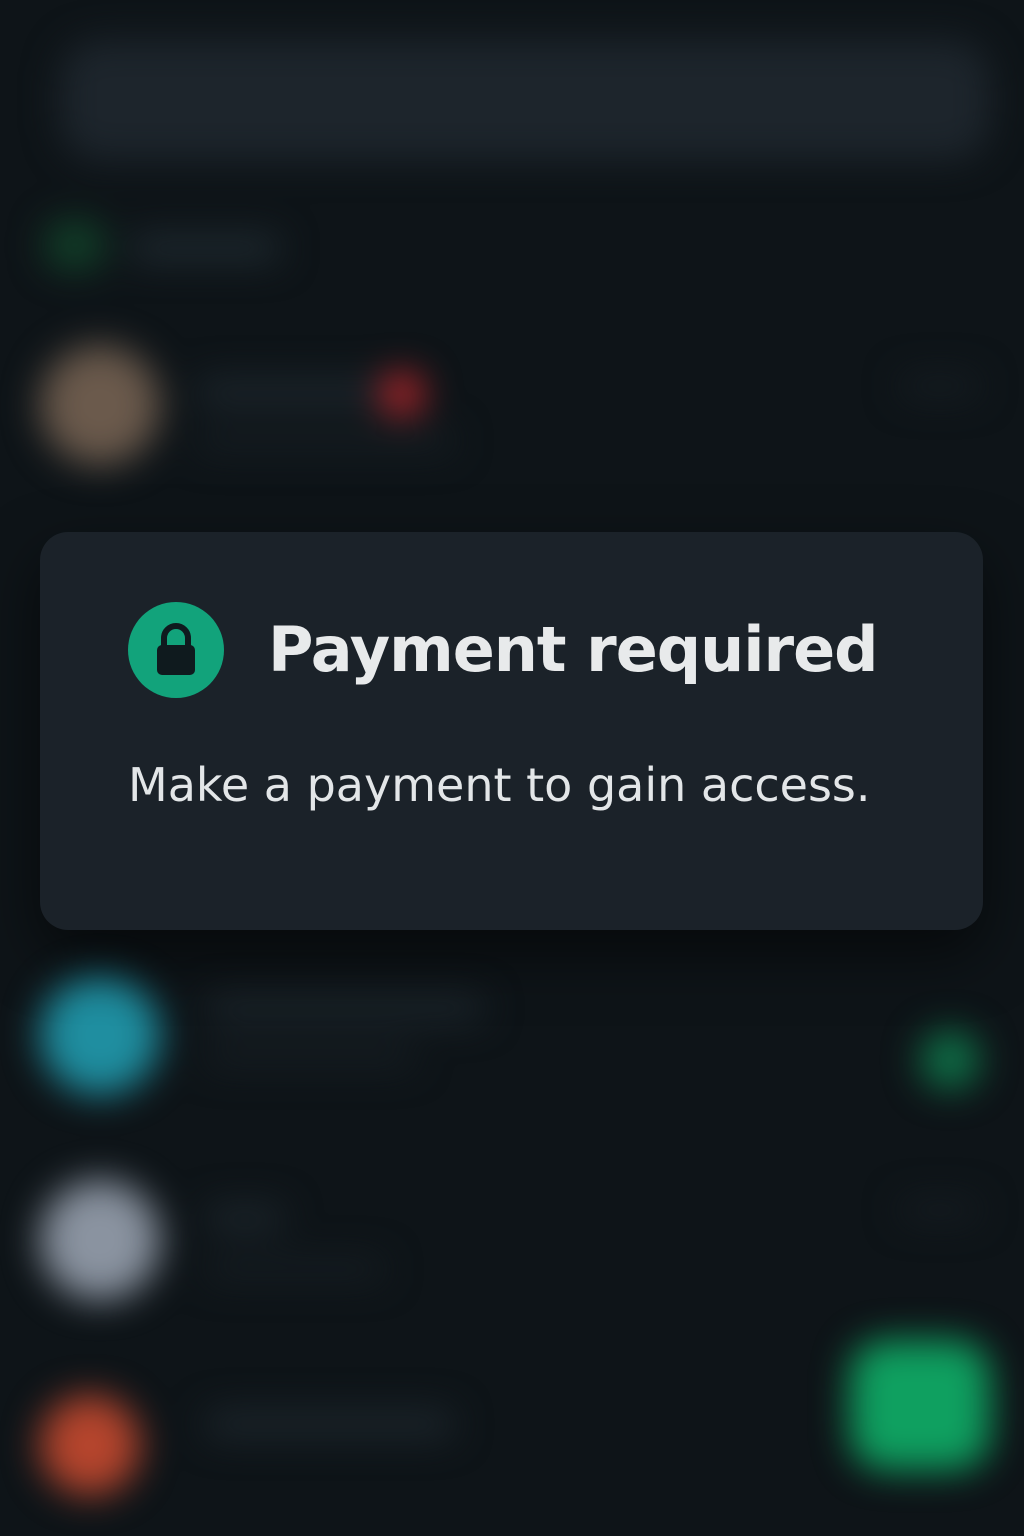 The height and width of the screenshot is (1536, 1024). I want to click on new-chat-button, so click(920, 1405).